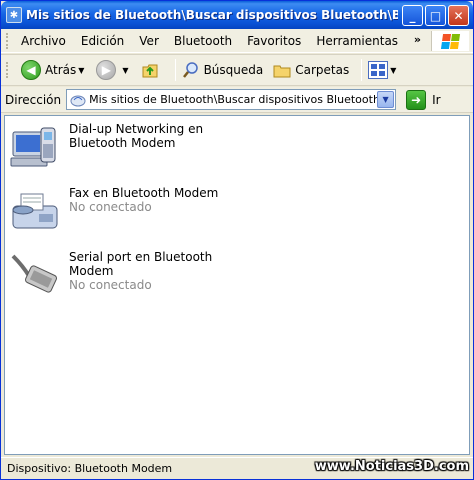 The image size is (474, 480). I want to click on back-arrow-icon: ◀, so click(31, 70).